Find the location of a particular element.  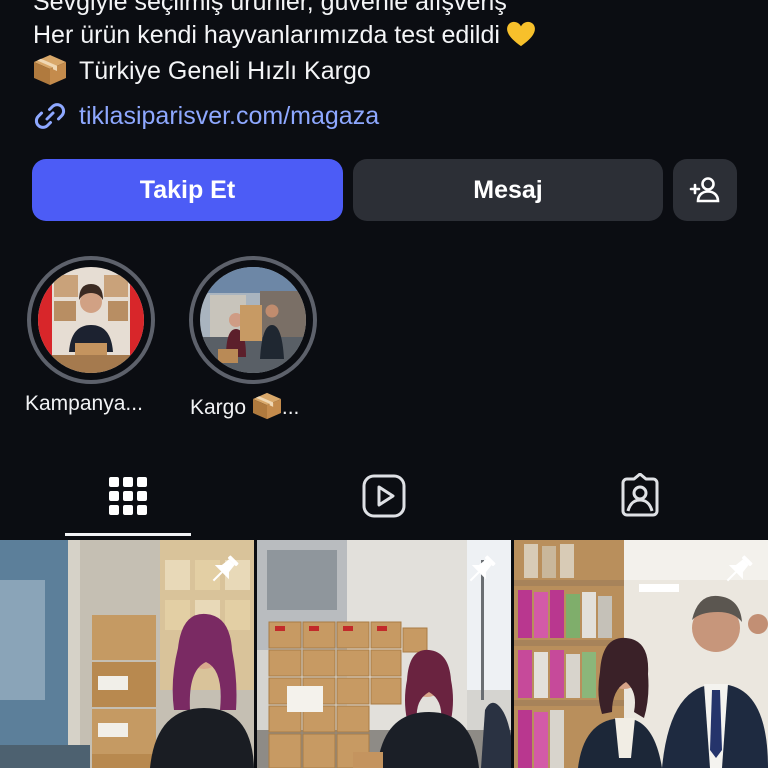

profile-link: tiklasiparisver.com/magaza is located at coordinates (206, 116).